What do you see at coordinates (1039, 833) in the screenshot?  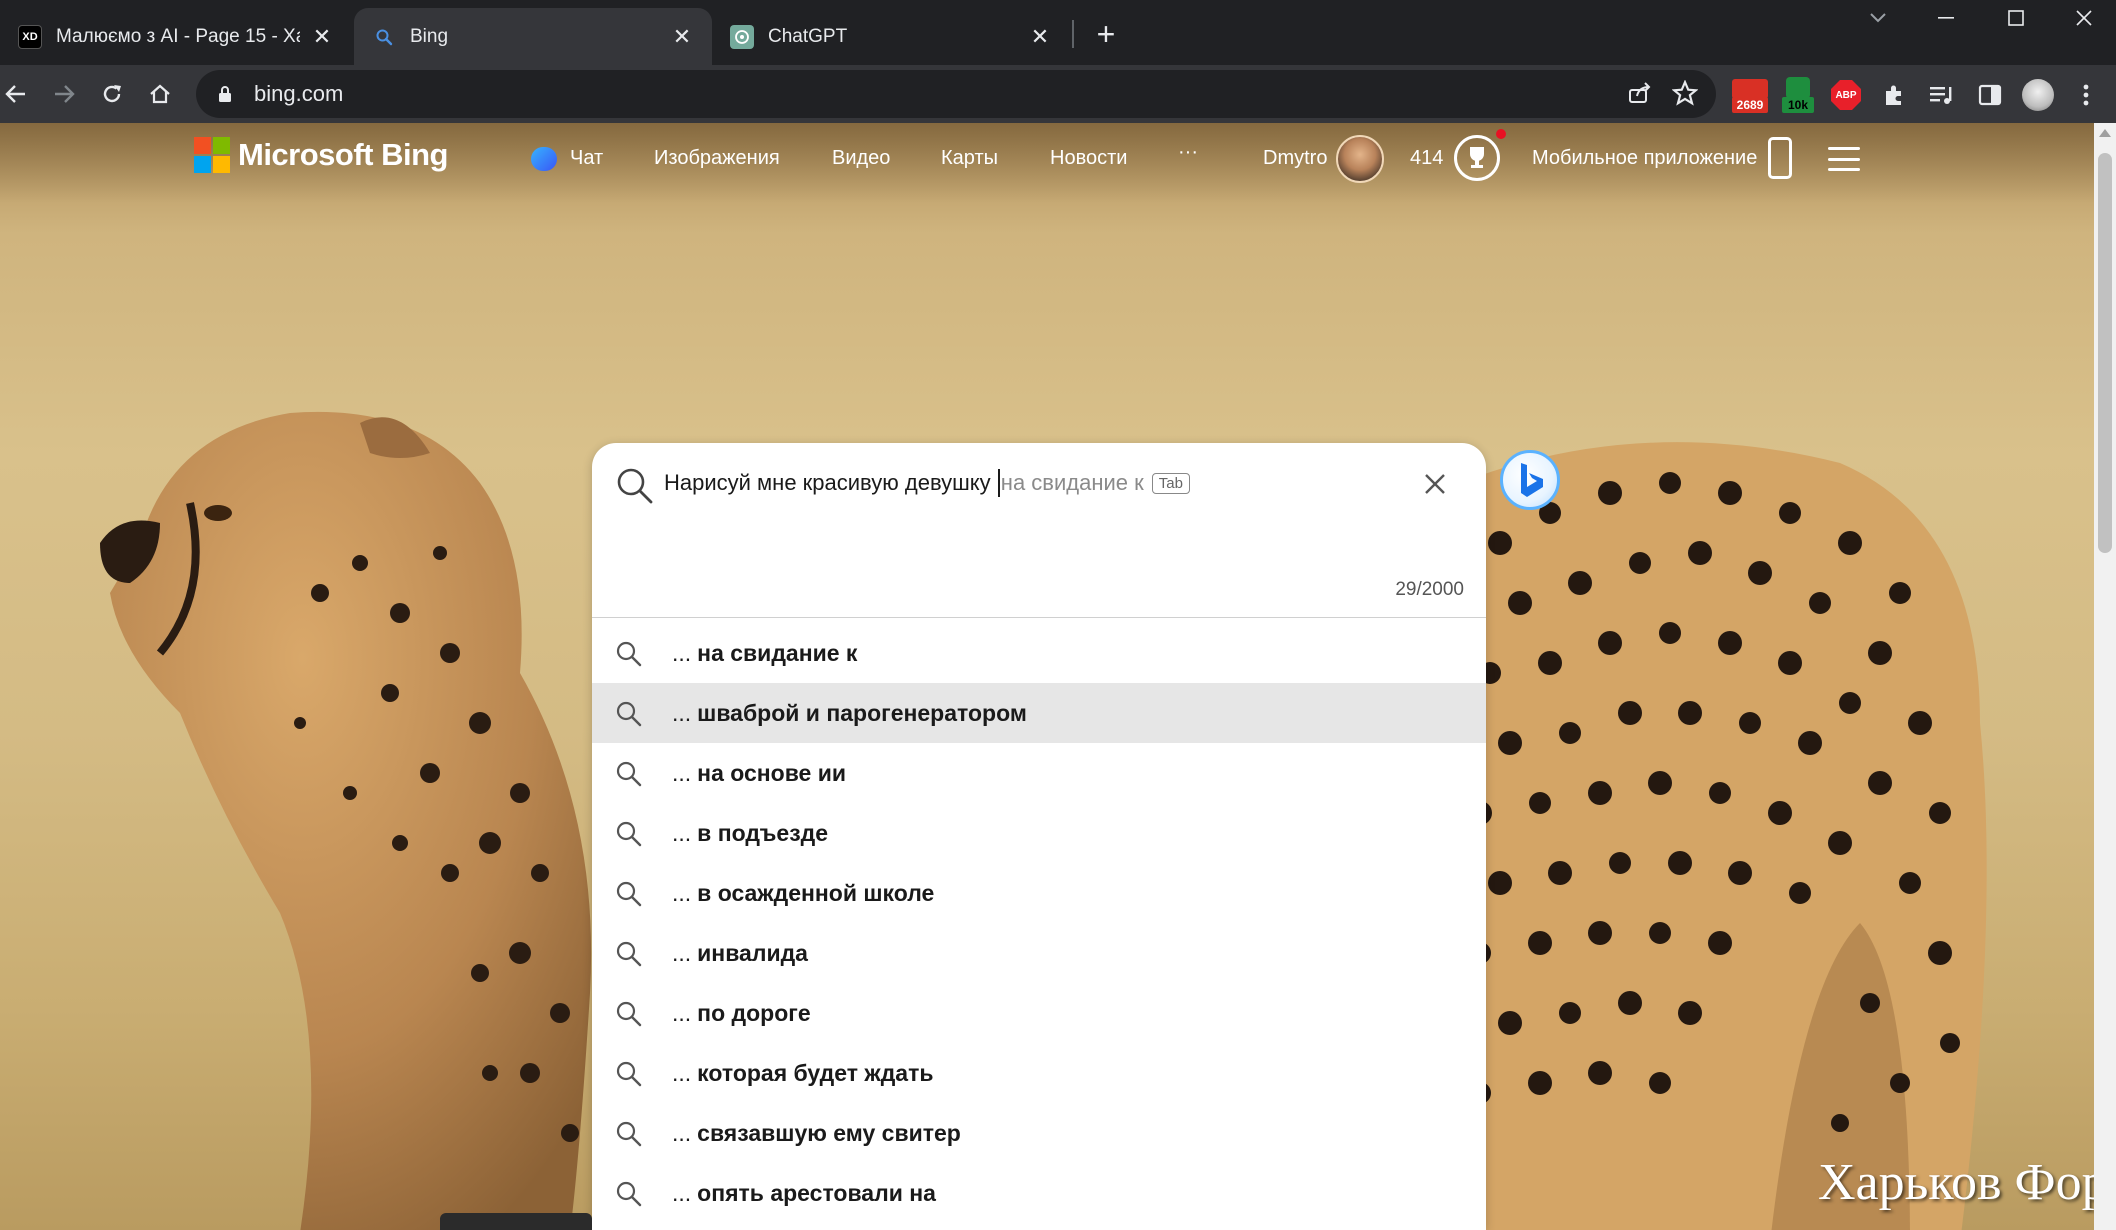 I see `suggestion-item: ... в подъезде` at bounding box center [1039, 833].